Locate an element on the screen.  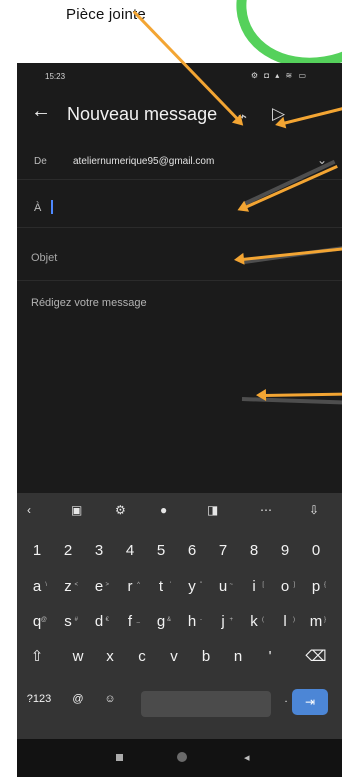
from-row: De ateliernumerique95@gmail.com ⌄ is located at coordinates (179, 162).